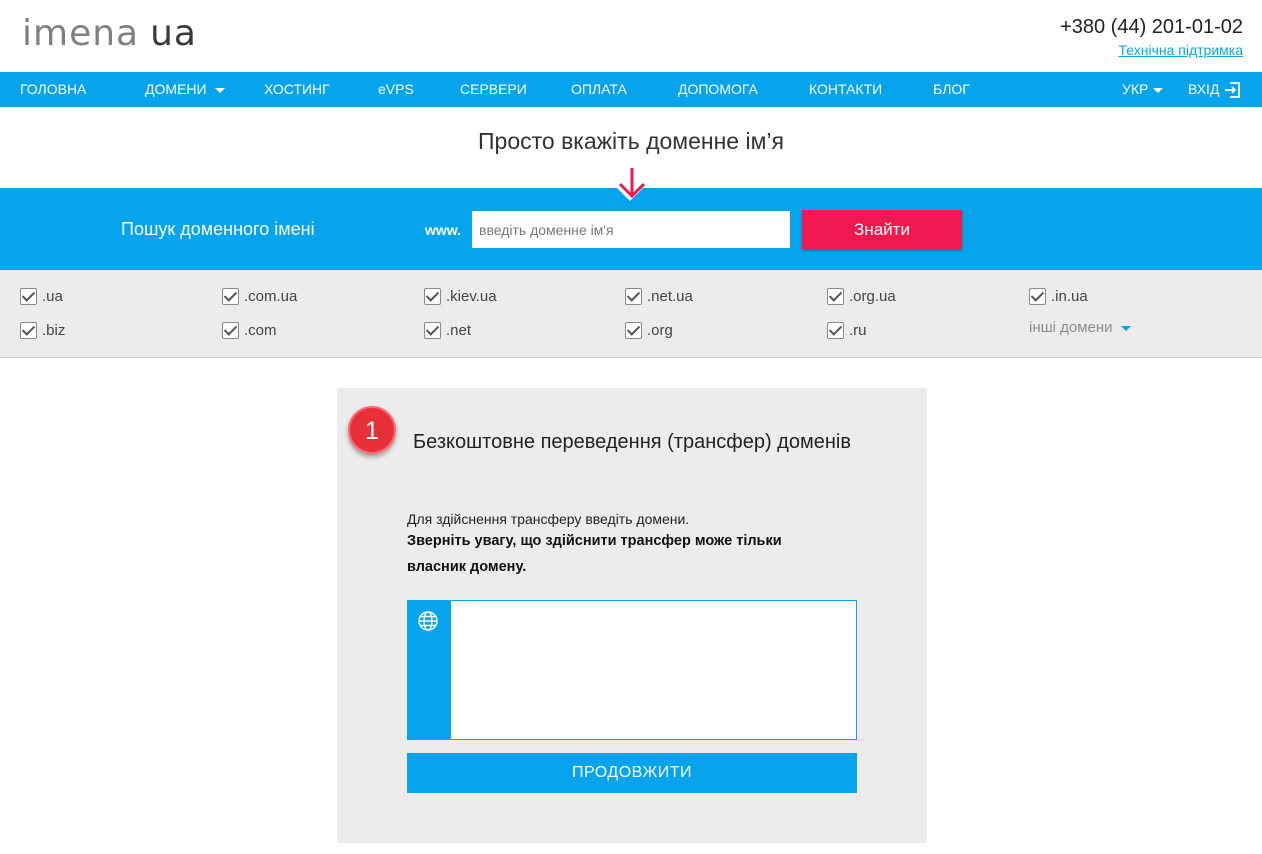  I want to click on tld-option-org: .org, so click(649, 331).